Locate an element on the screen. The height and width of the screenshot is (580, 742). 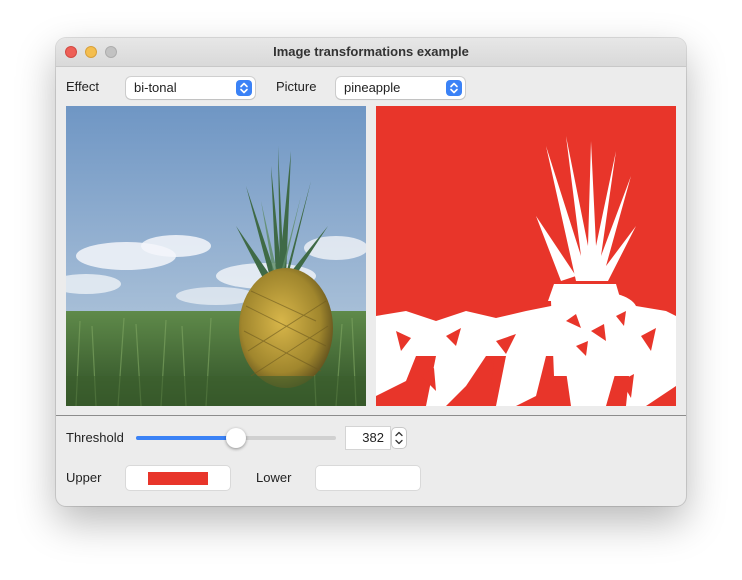
upper-color-well is located at coordinates (178, 478).